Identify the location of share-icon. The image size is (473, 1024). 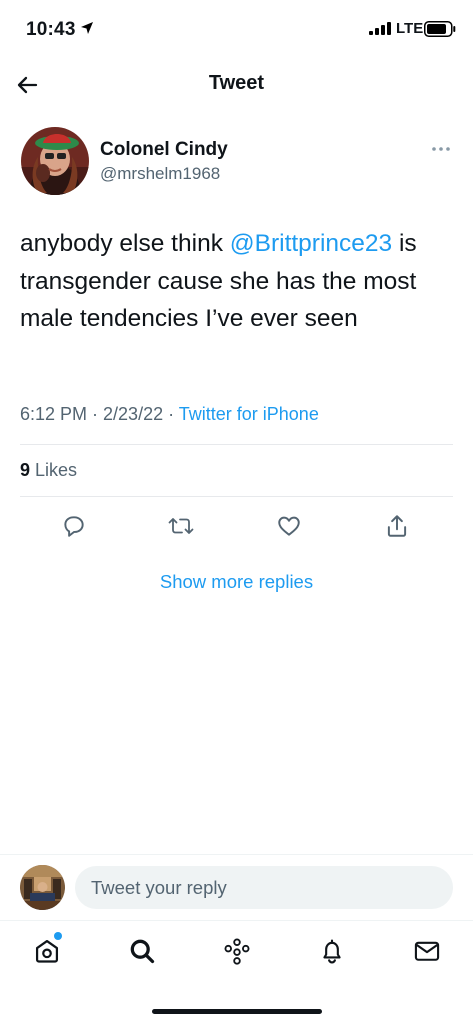
(397, 526).